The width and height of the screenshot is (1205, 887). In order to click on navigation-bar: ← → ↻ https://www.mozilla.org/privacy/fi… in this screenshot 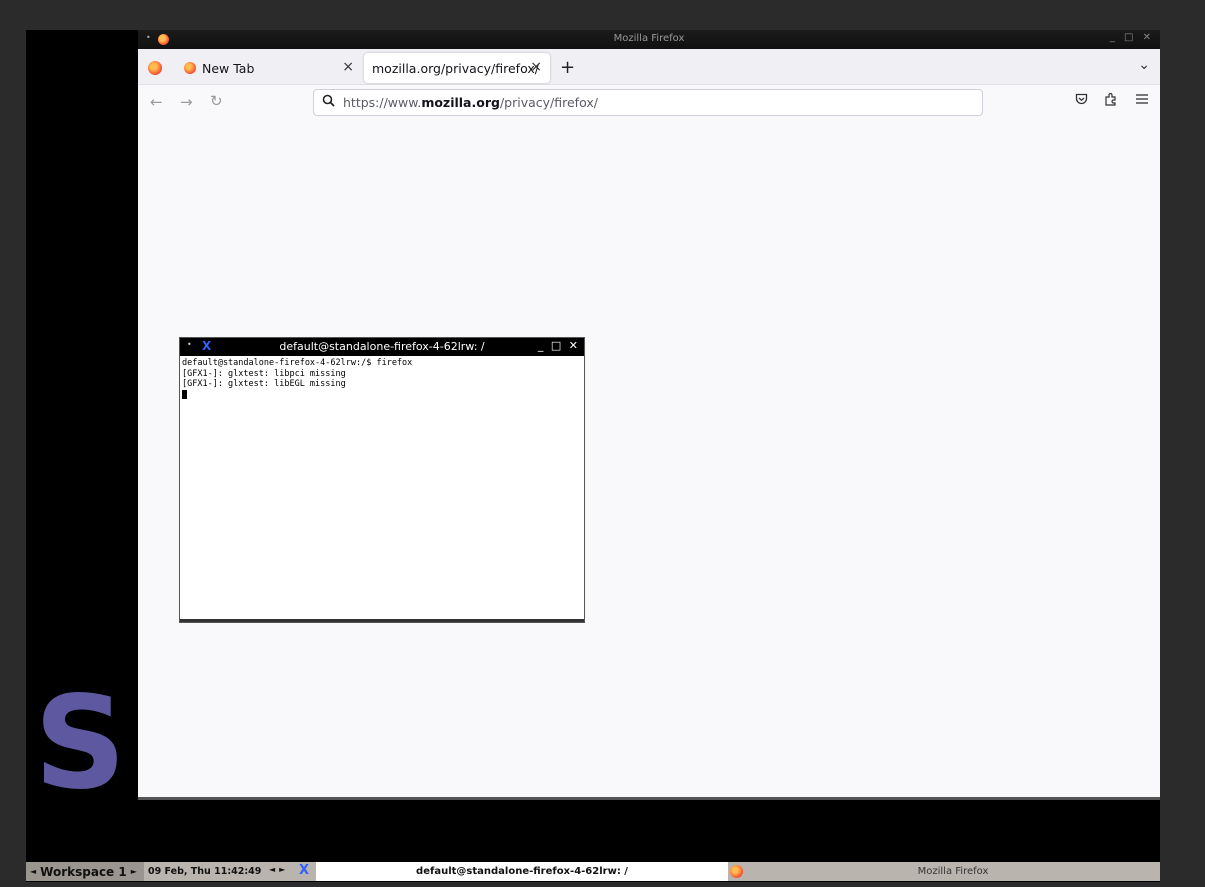, I will do `click(649, 103)`.